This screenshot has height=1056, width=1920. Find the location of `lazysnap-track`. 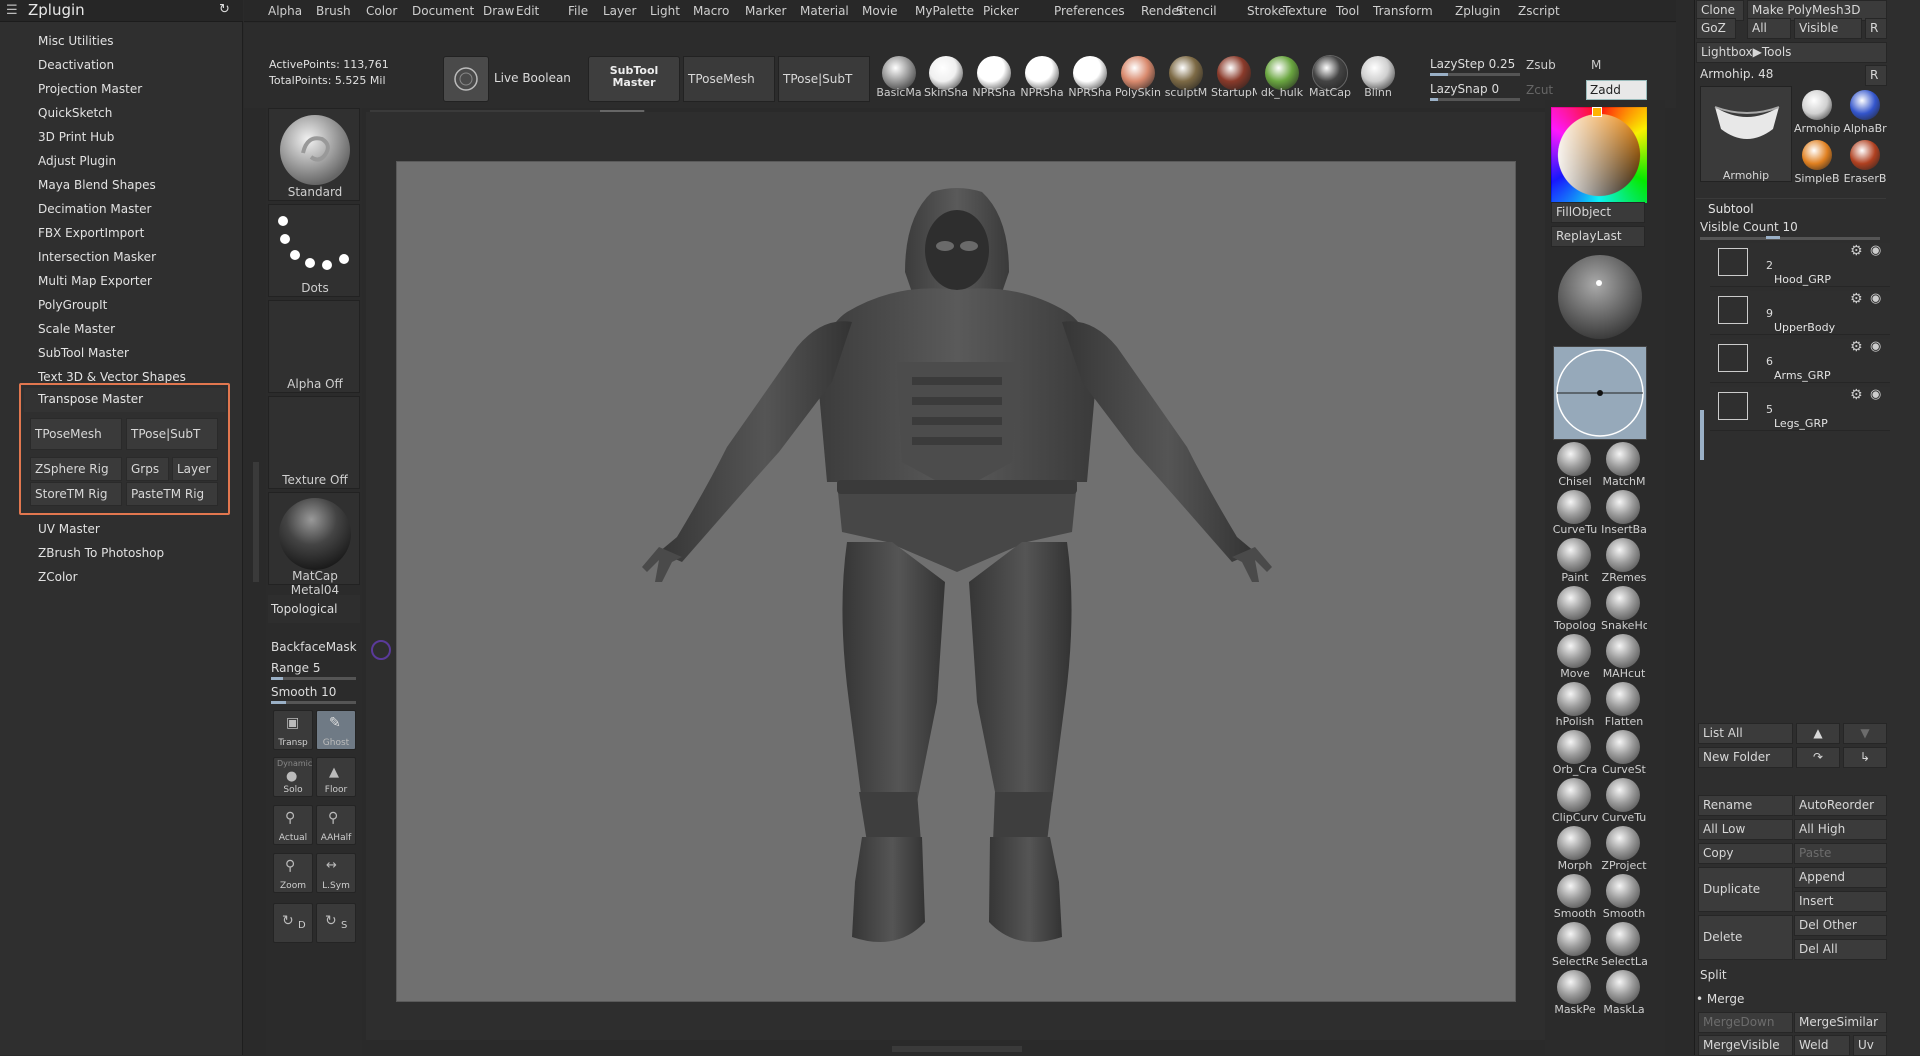

lazysnap-track is located at coordinates (1475, 99).